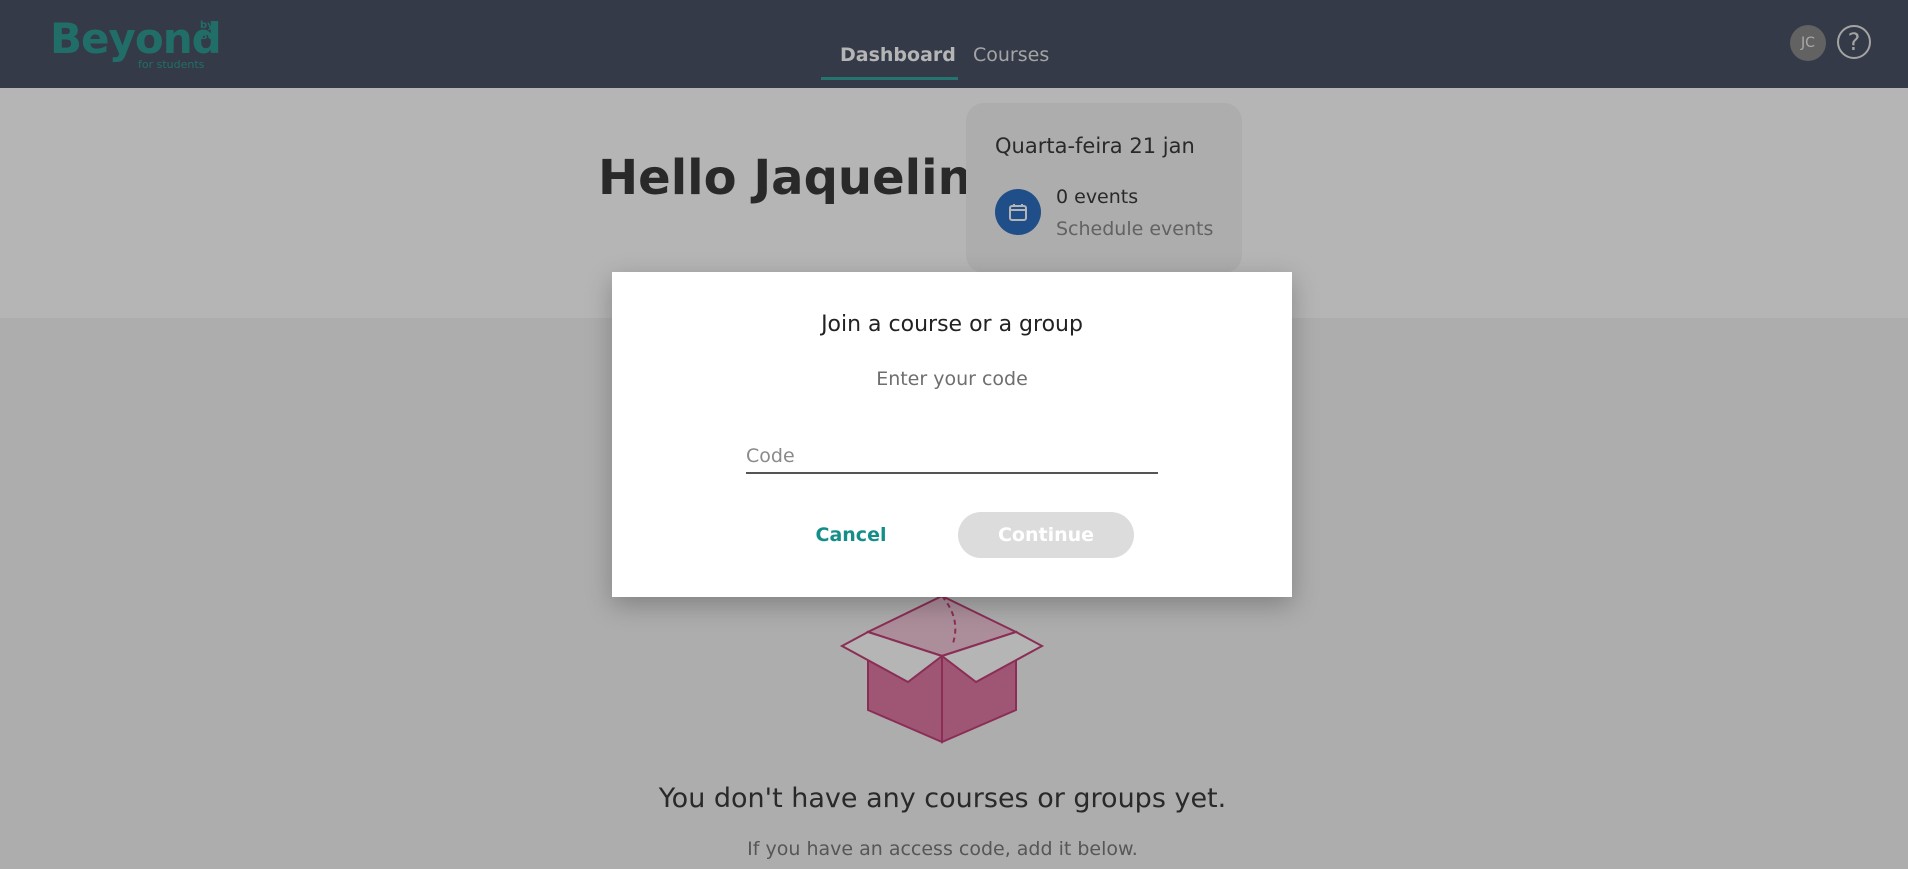  I want to click on code-input, so click(952, 457).